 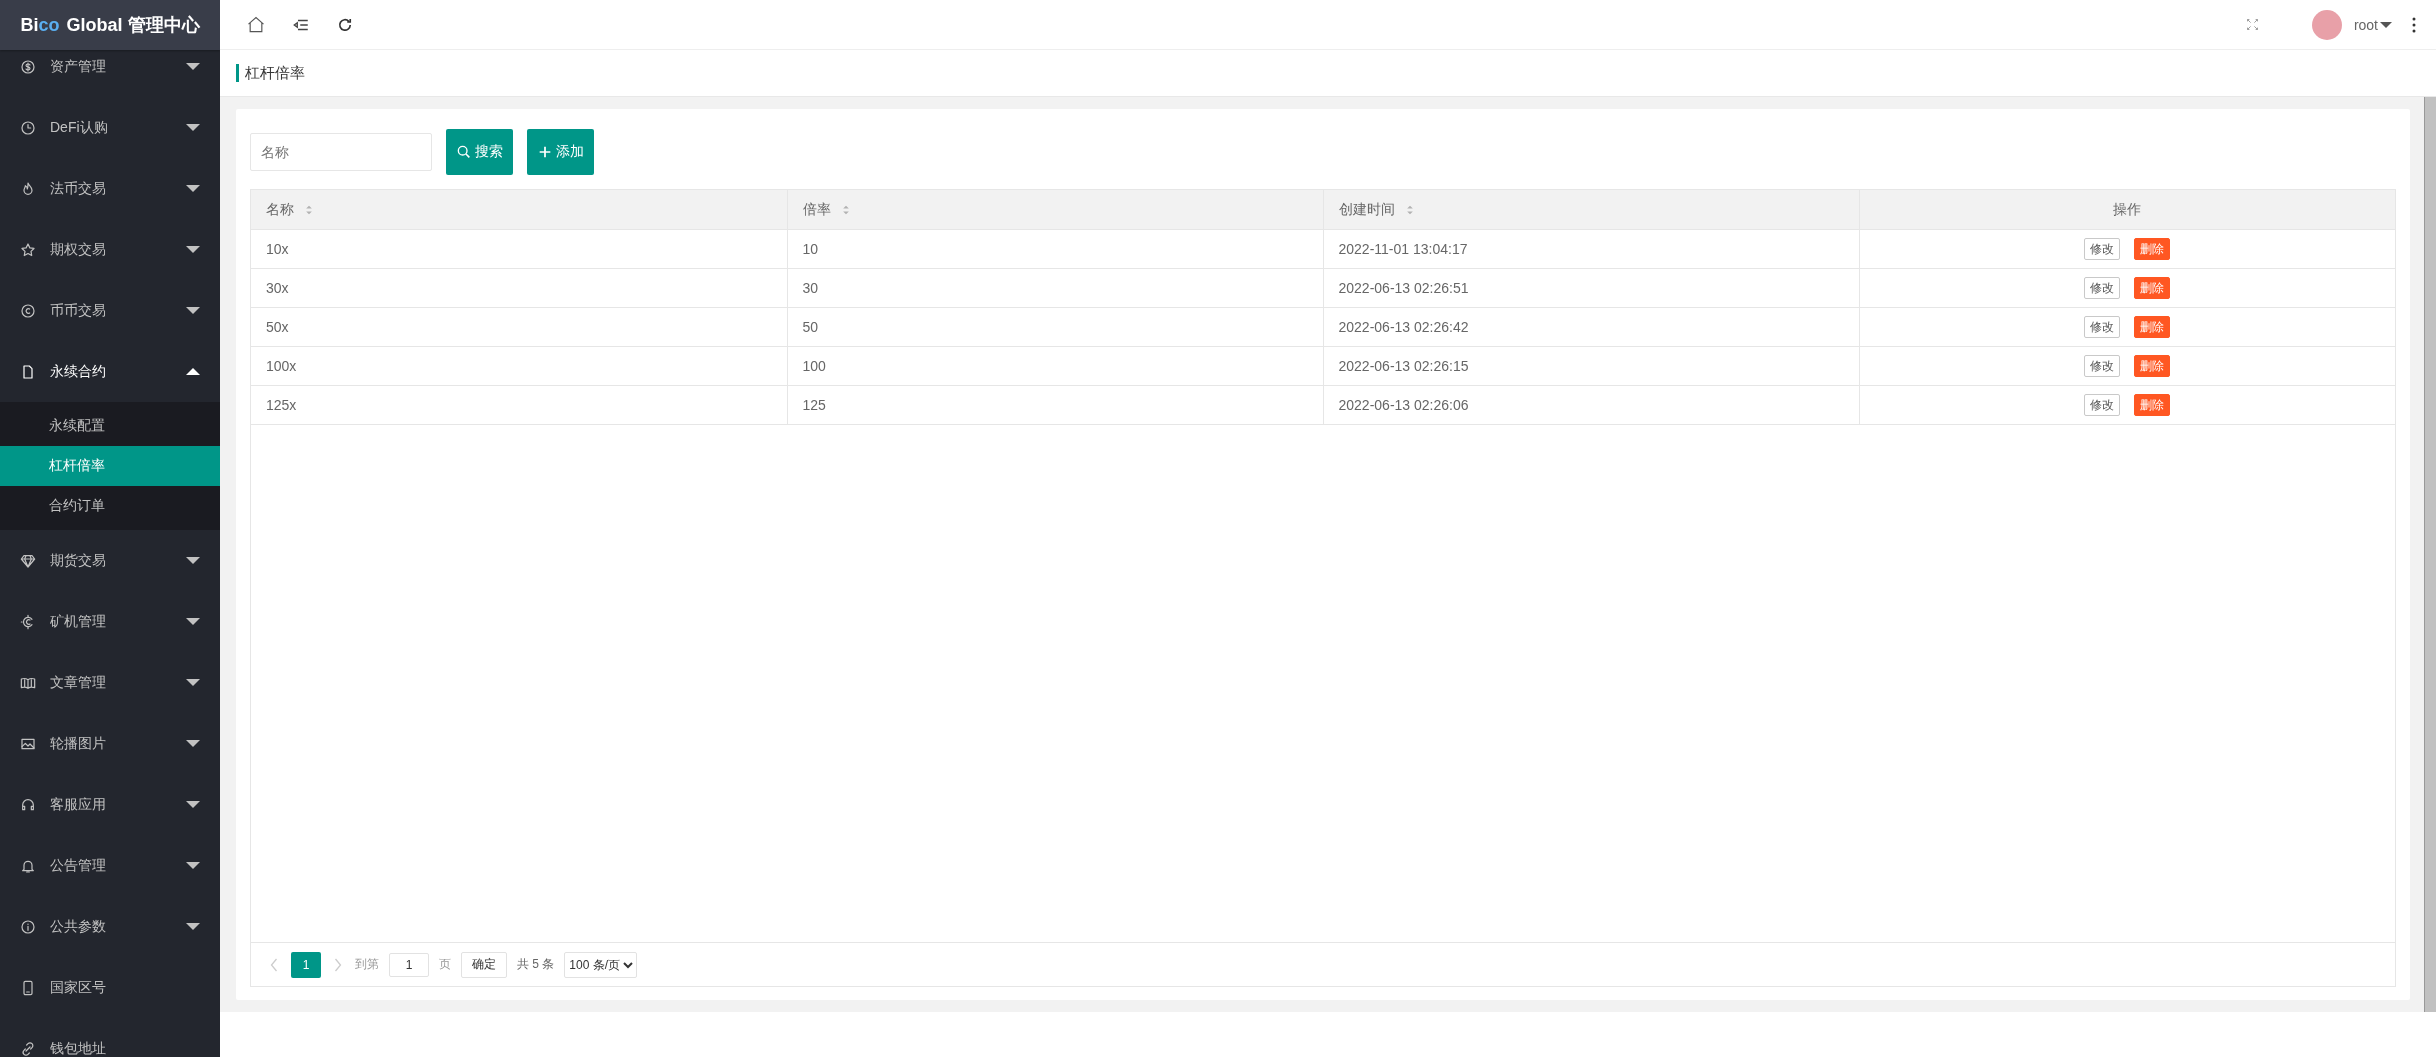 I want to click on page-input: 1, so click(x=409, y=964).